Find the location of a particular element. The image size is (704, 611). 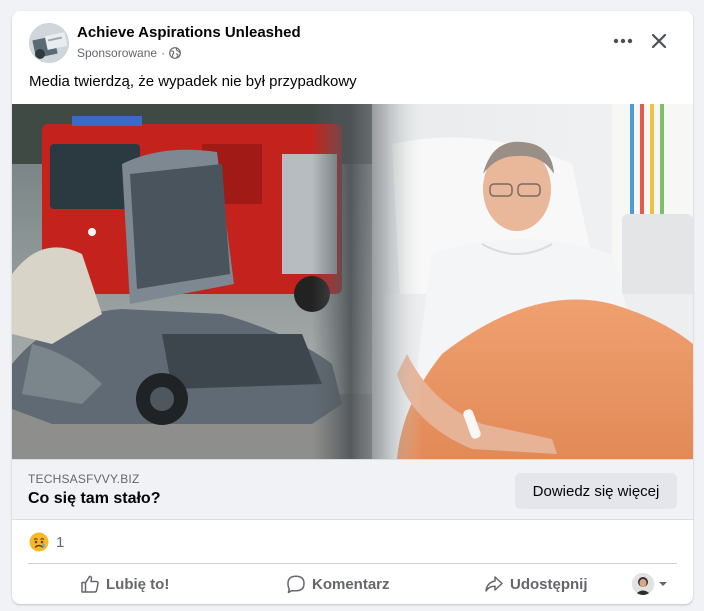

share-button: Udostępnij is located at coordinates (536, 584).